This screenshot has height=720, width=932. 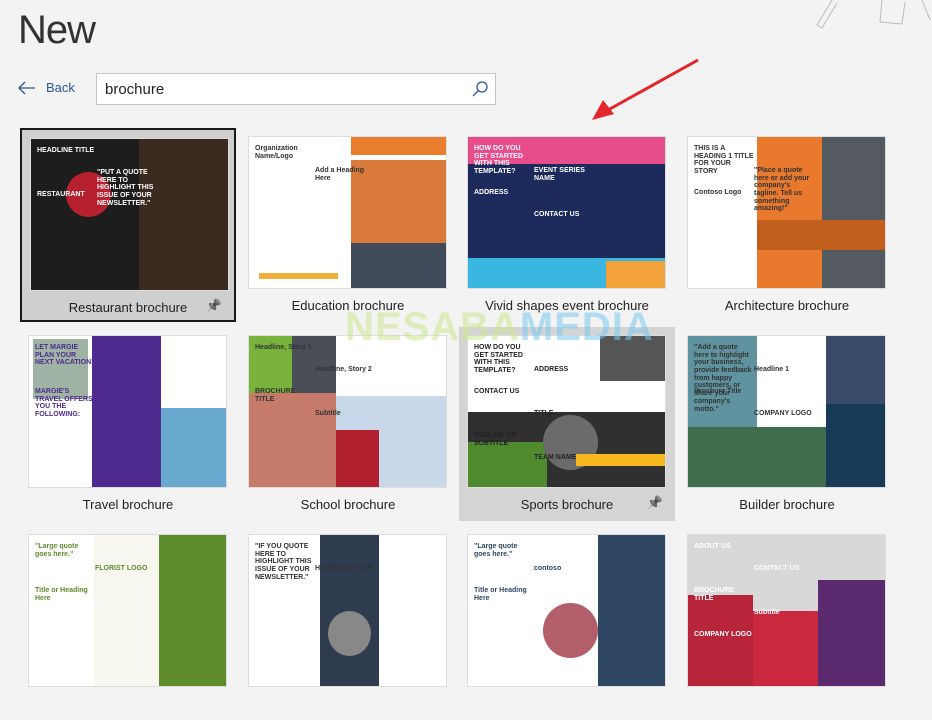 I want to click on thumbnail-text: Headline, Story 2, so click(x=343, y=369).